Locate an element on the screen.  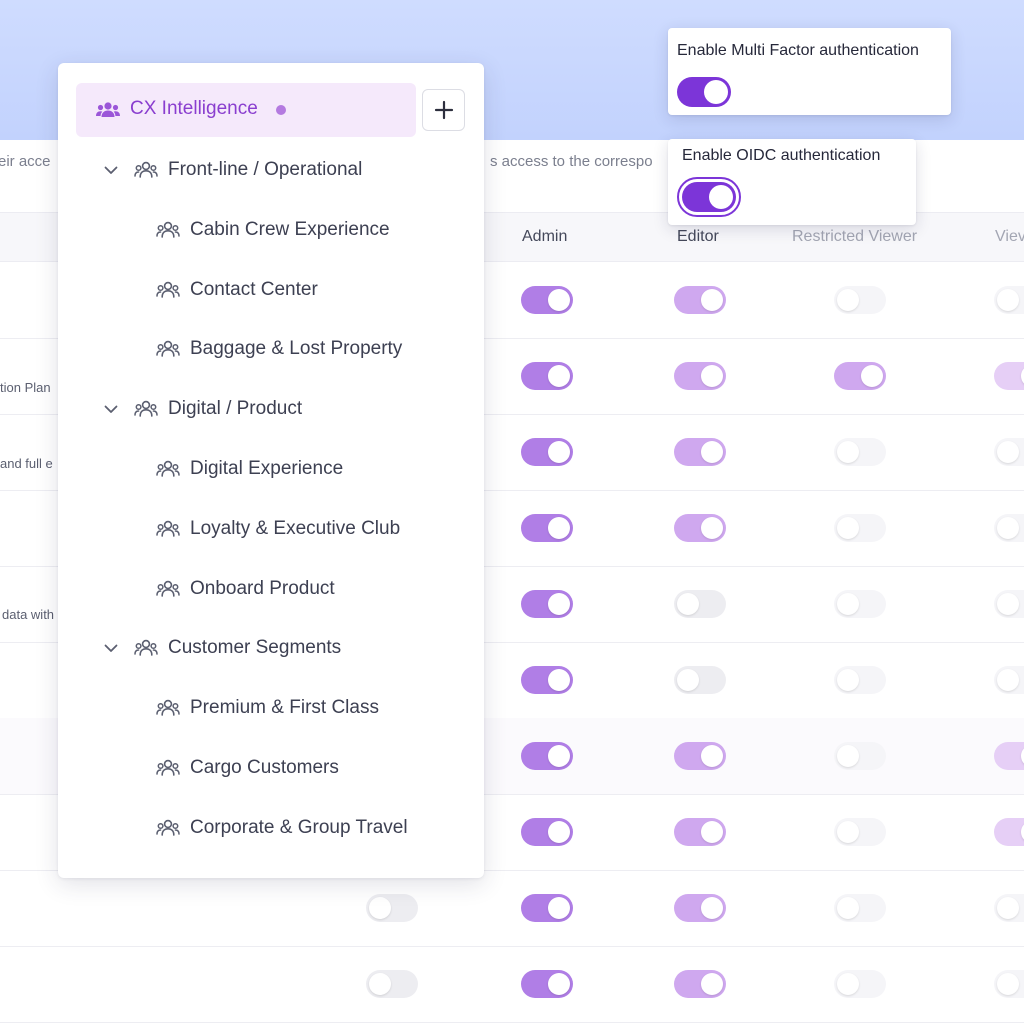
tree-child-item: Onboard Product is located at coordinates (245, 589).